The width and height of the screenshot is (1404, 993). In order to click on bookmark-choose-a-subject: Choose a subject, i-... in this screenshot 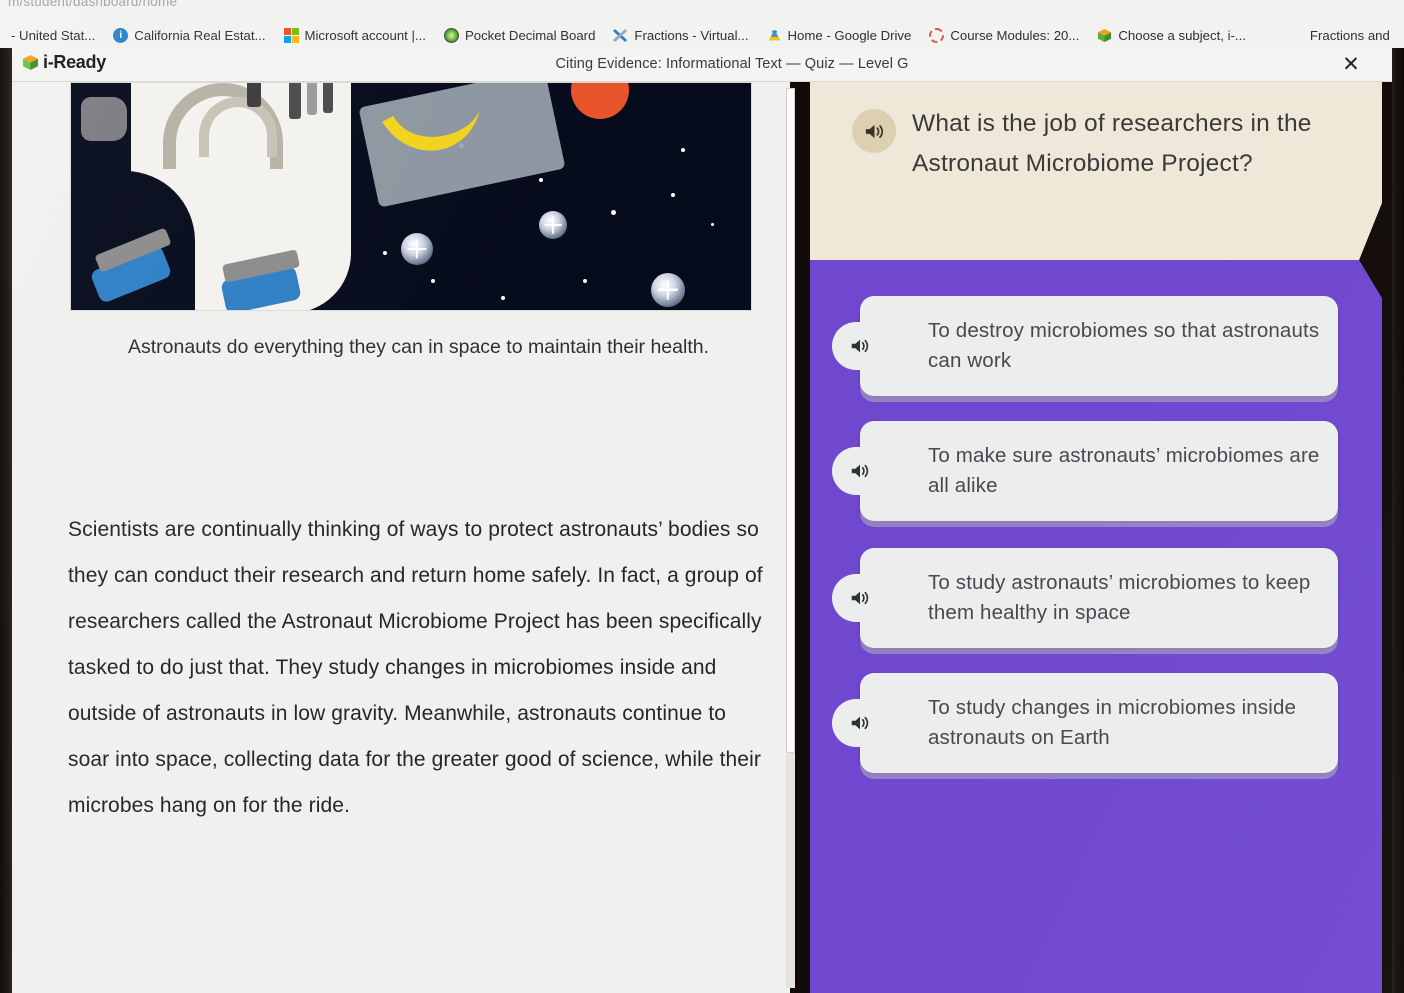, I will do `click(1171, 35)`.